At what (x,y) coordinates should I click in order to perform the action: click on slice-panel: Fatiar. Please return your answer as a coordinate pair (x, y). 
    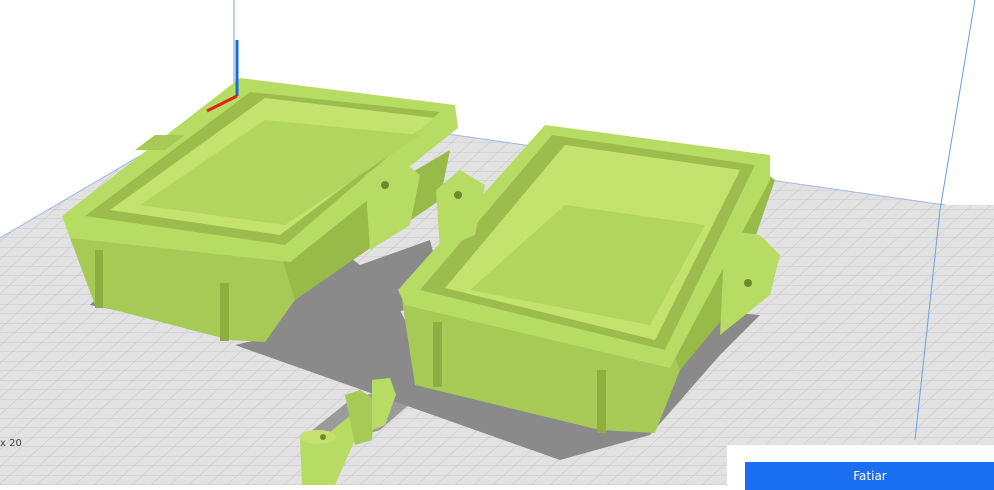
    Looking at the image, I should click on (860, 467).